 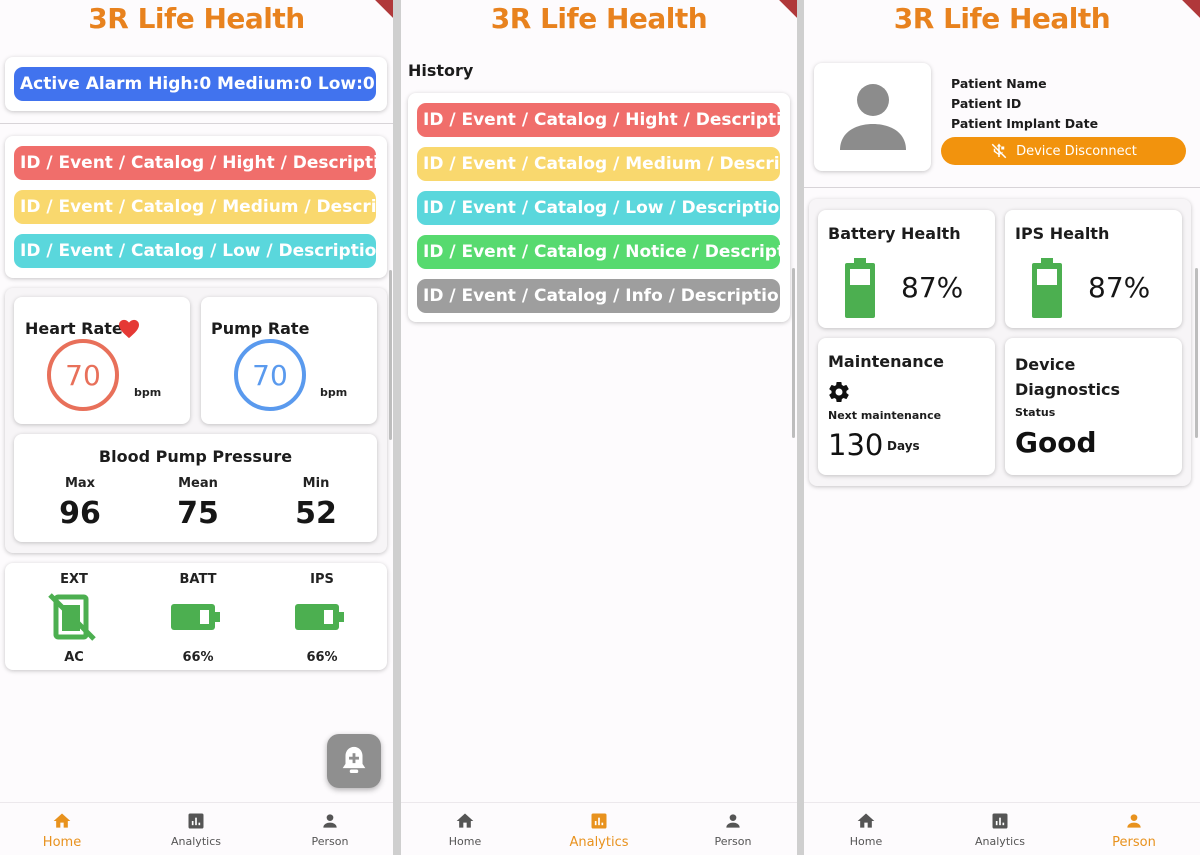 What do you see at coordinates (195, 456) in the screenshot?
I see `blood-pressure-title: Blood Pump Pressure` at bounding box center [195, 456].